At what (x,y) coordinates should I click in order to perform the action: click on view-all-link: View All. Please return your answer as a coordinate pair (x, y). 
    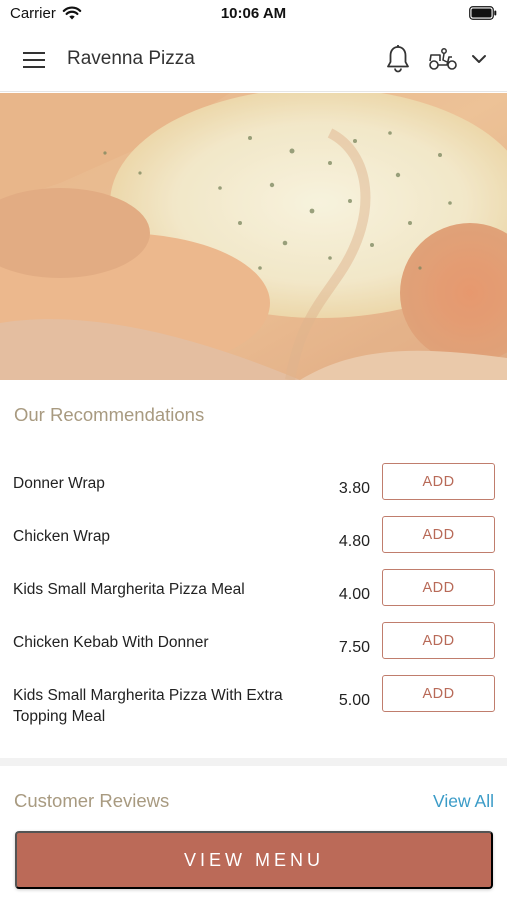
    Looking at the image, I should click on (463, 801).